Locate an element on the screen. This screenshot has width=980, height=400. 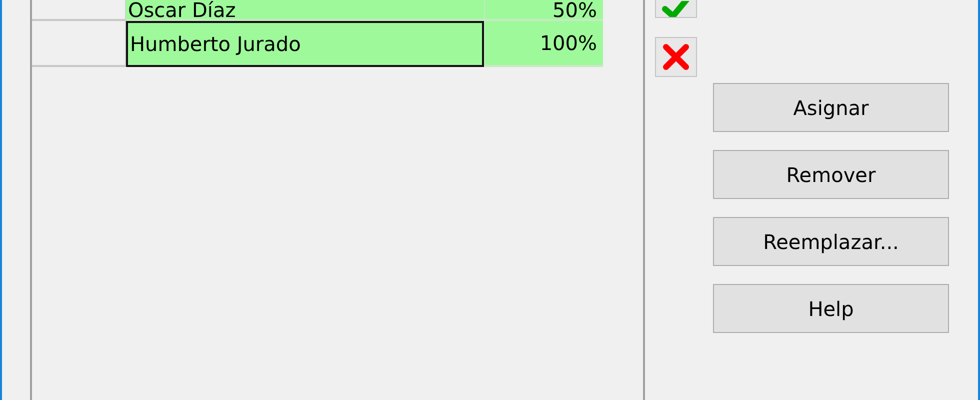
cross-icon is located at coordinates (676, 57).